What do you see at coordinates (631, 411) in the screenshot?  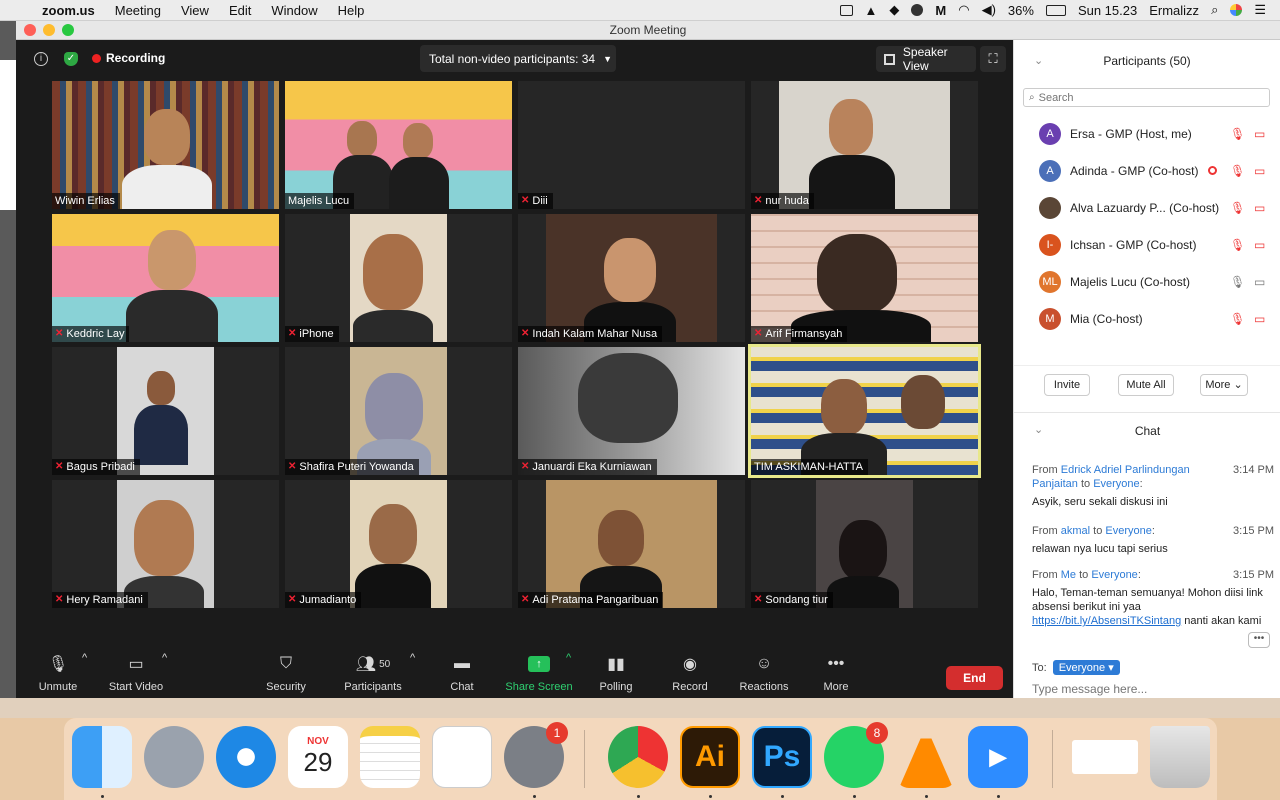 I see `video-tile: ✕ Januardi Eka Kurniawan` at bounding box center [631, 411].